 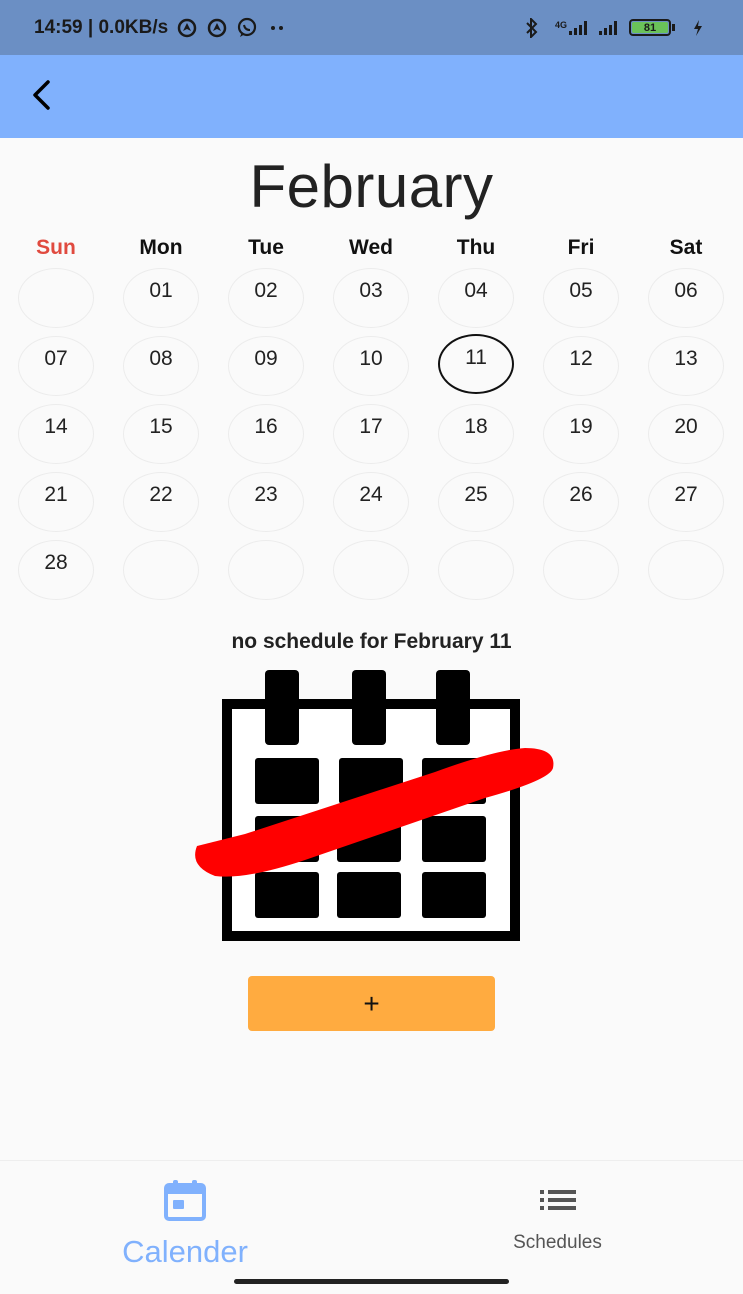 What do you see at coordinates (56, 434) in the screenshot?
I see `day-cell: 14` at bounding box center [56, 434].